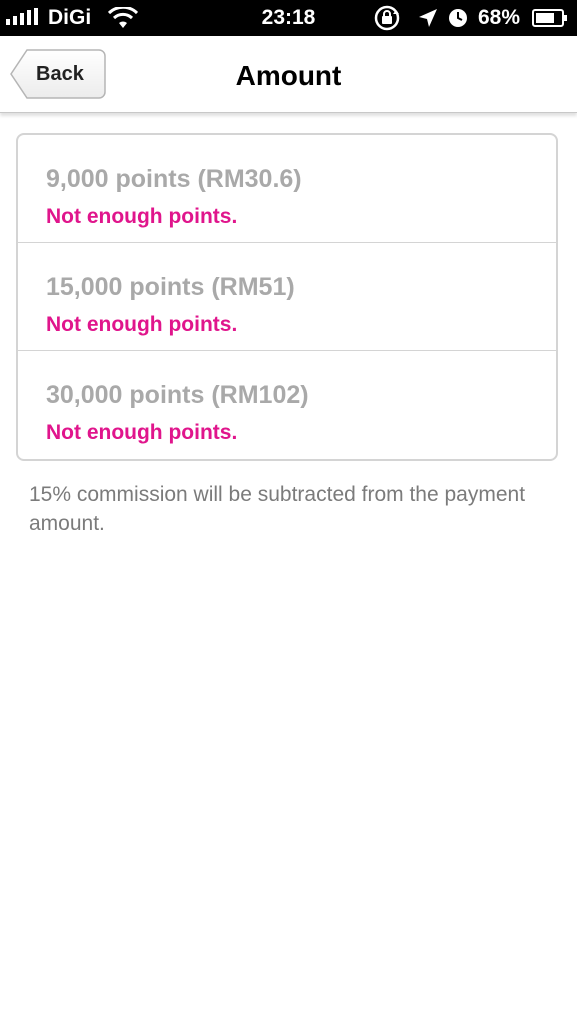 This screenshot has height=1024, width=577. What do you see at coordinates (499, 17) in the screenshot?
I see `battery-percent: 68%` at bounding box center [499, 17].